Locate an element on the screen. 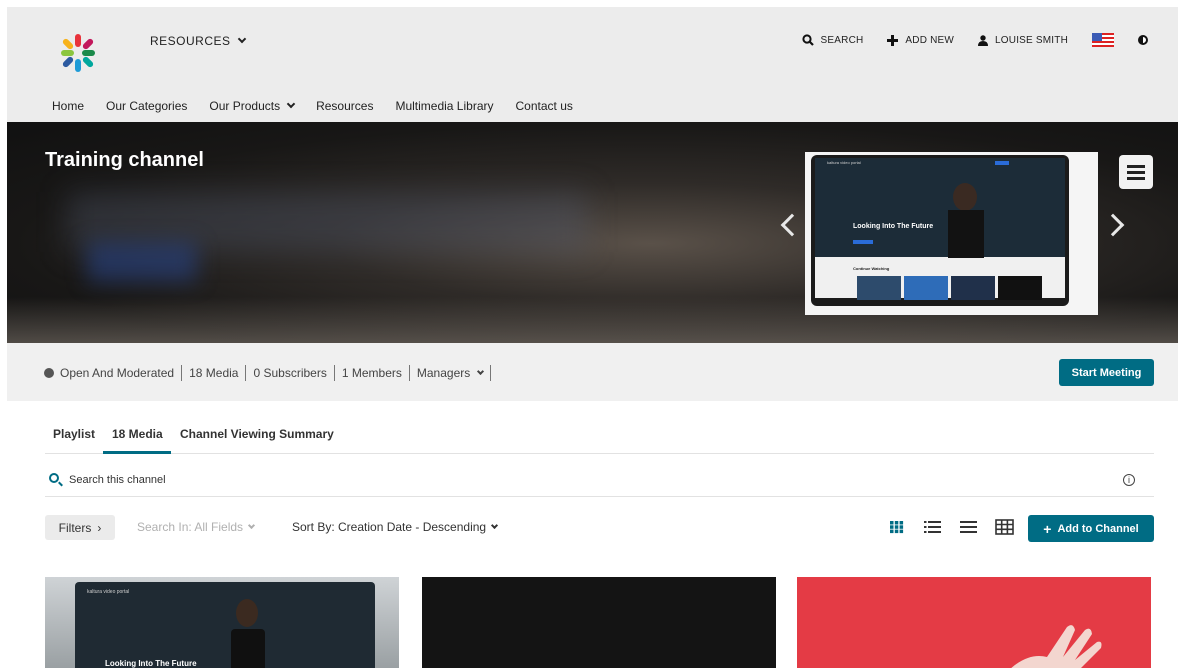 The height and width of the screenshot is (668, 1178). nav-home: Home is located at coordinates (68, 106).